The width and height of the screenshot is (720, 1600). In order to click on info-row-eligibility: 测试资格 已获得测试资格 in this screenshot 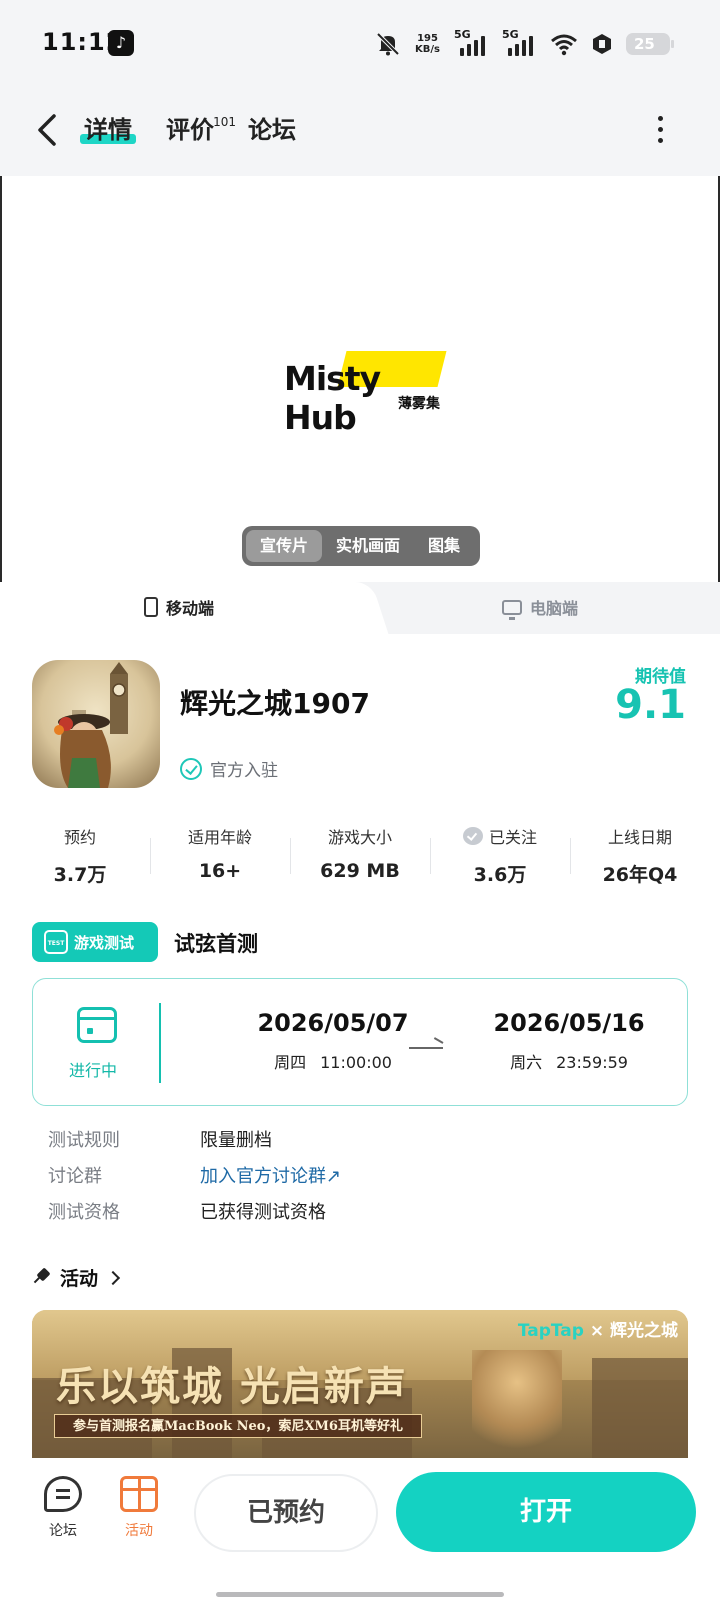, I will do `click(194, 1216)`.